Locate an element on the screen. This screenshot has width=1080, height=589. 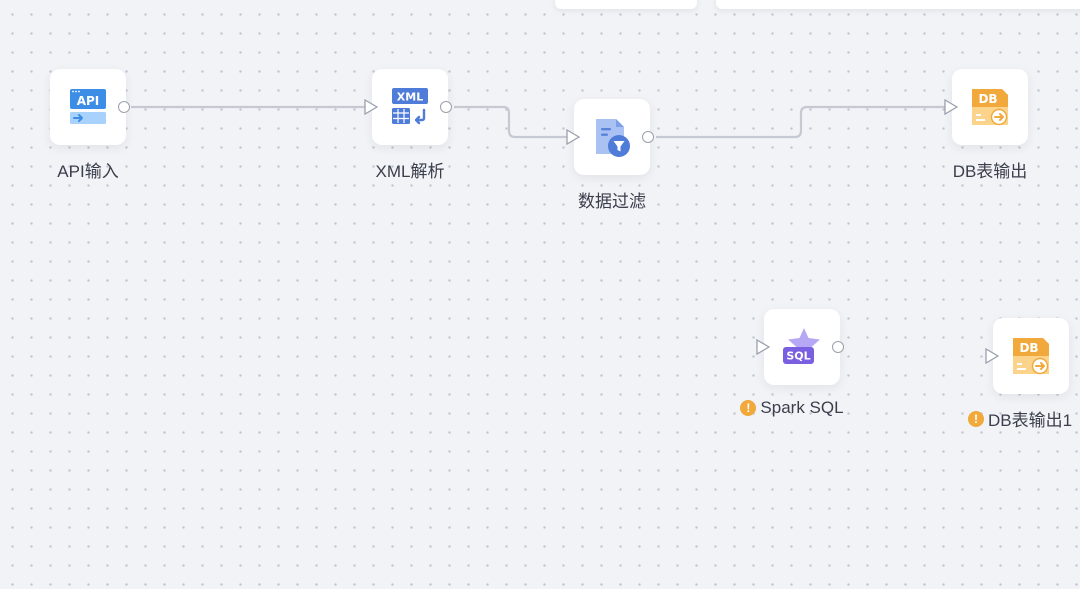
spark-sql-icon: SQL is located at coordinates (801, 346).